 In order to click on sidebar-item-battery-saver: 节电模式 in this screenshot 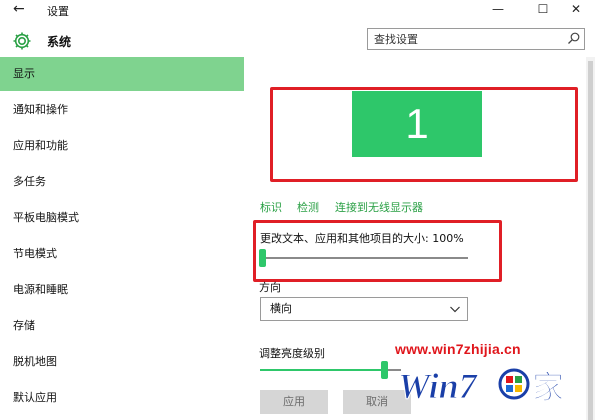, I will do `click(122, 254)`.